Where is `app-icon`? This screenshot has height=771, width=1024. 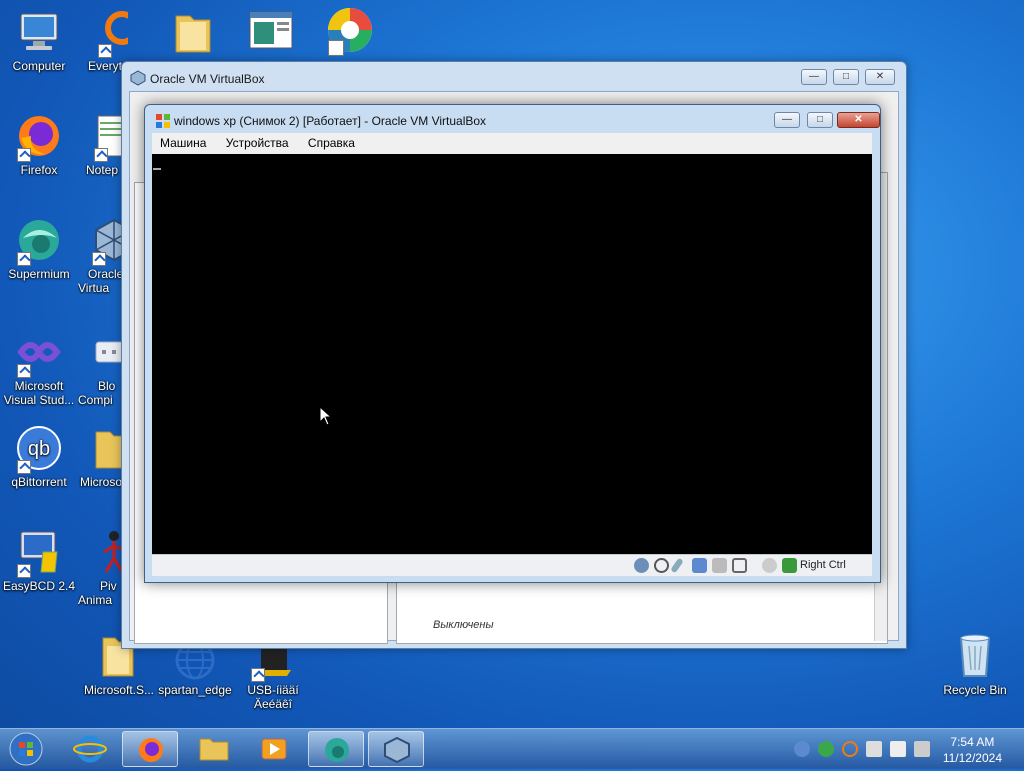
app-icon is located at coordinates (106, 352).